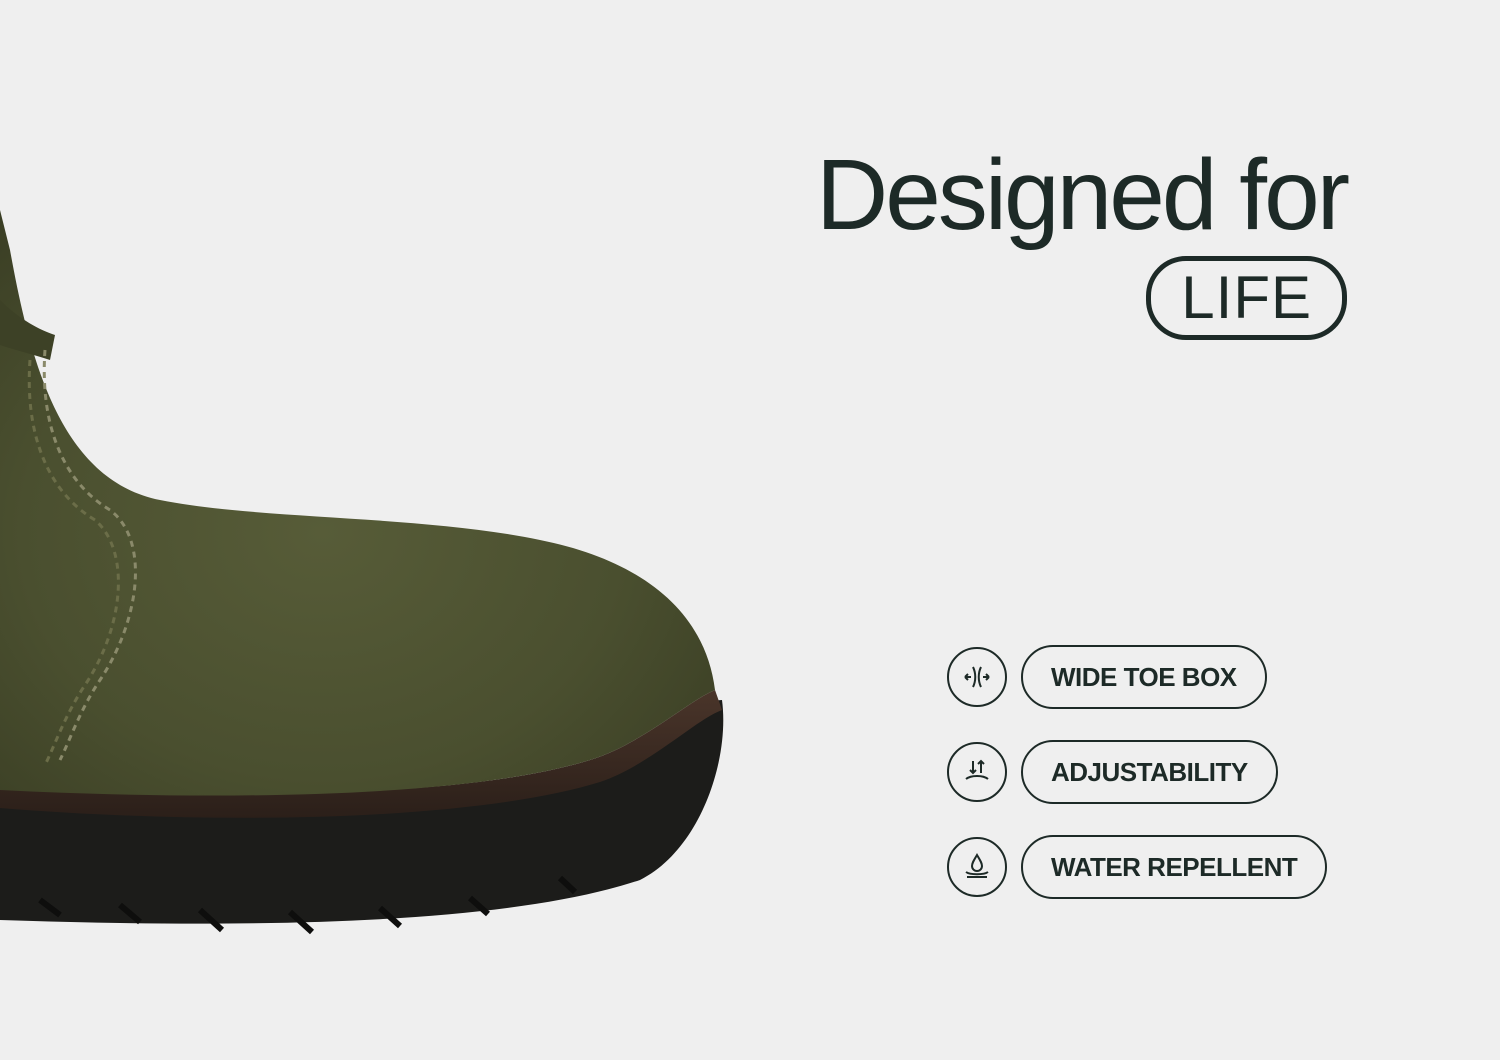 This screenshot has height=1060, width=1500. What do you see at coordinates (1083, 195) in the screenshot?
I see `headline-main: Designed for` at bounding box center [1083, 195].